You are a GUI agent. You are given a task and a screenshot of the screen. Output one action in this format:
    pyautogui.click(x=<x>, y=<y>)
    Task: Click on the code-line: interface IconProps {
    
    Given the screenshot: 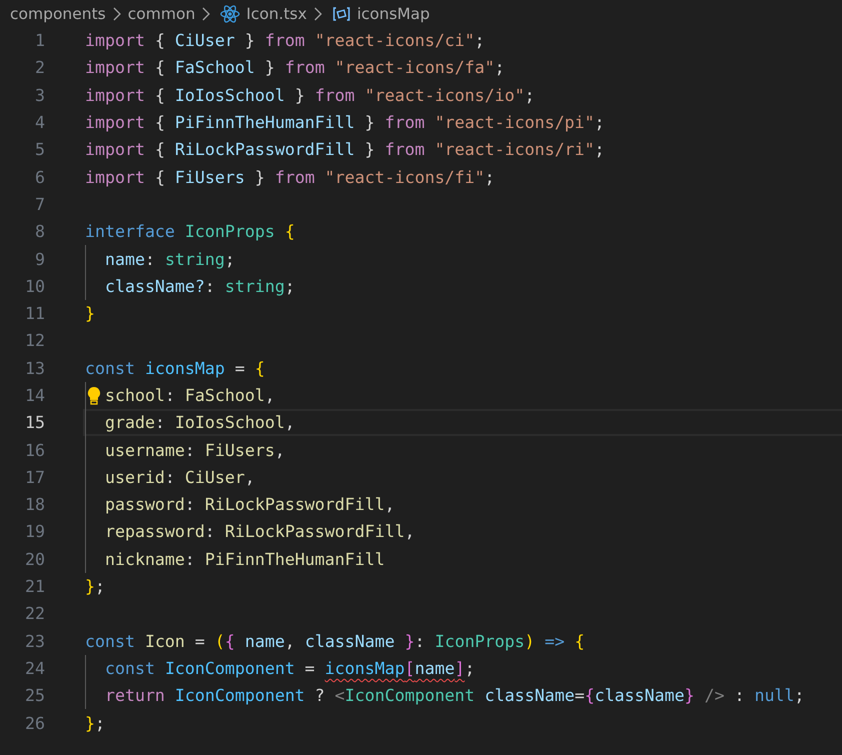 What is the action you would take?
    pyautogui.click(x=190, y=232)
    